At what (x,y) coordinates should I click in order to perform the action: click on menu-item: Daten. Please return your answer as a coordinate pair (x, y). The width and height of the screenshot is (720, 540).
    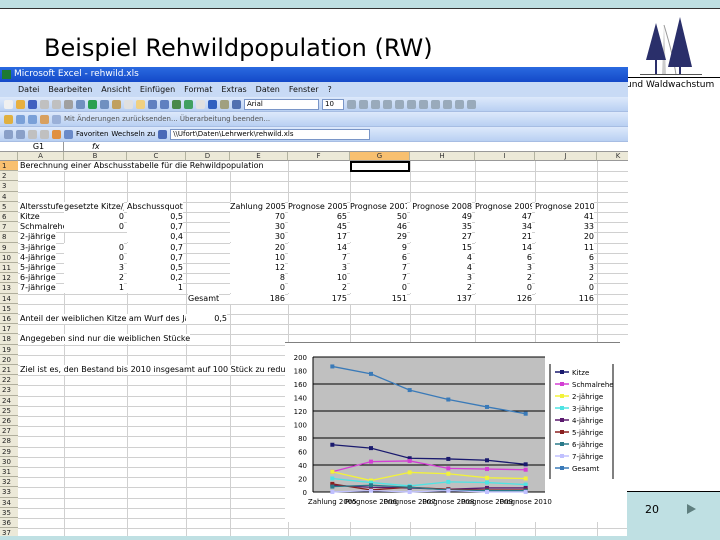
    Looking at the image, I should click on (268, 89).